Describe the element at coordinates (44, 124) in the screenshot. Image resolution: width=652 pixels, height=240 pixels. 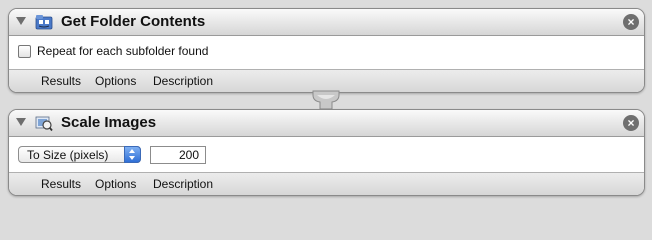
I see `preview-image-icon` at that location.